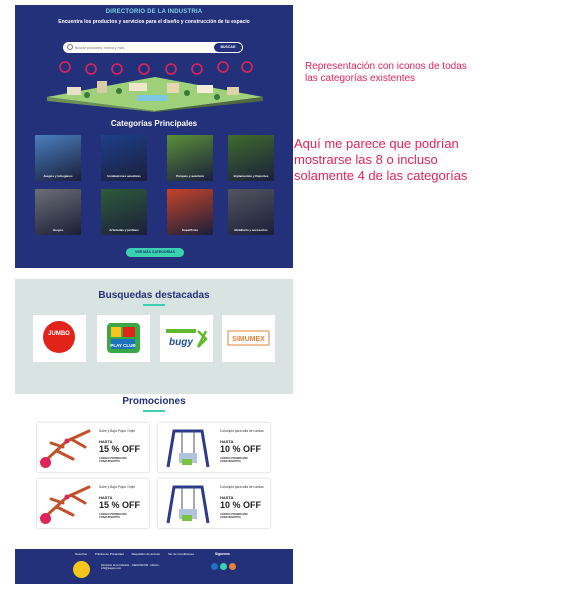 The height and width of the screenshot is (595, 573). Describe the element at coordinates (228, 47) in the screenshot. I see `search-button: BUSCAR` at that location.